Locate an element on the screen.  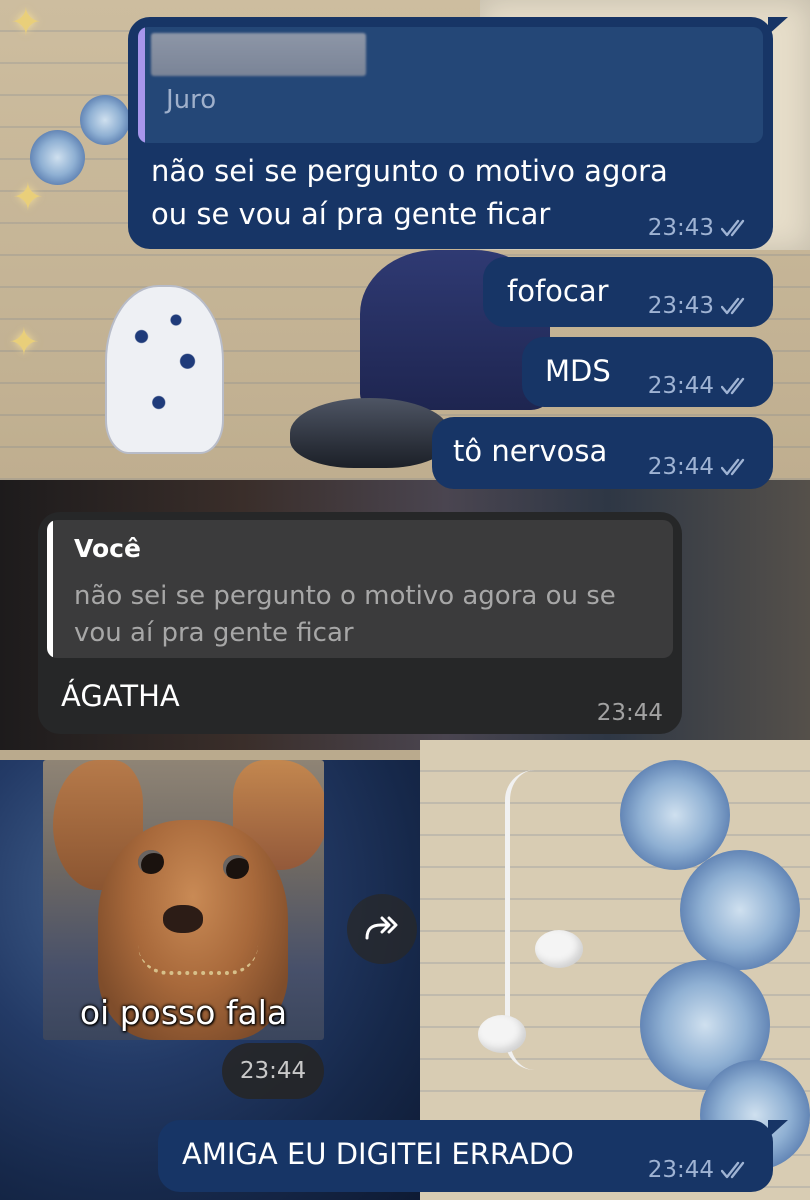
sticker-time: 23:44 is located at coordinates (273, 1071).